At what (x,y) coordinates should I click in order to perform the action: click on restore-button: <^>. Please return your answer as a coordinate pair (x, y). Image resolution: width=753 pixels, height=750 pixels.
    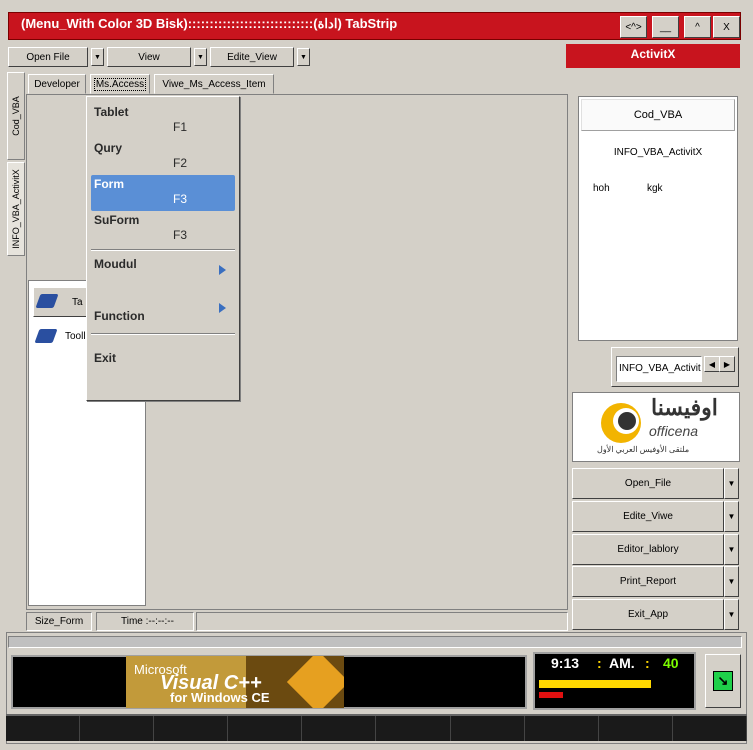
    Looking at the image, I should click on (633, 27).